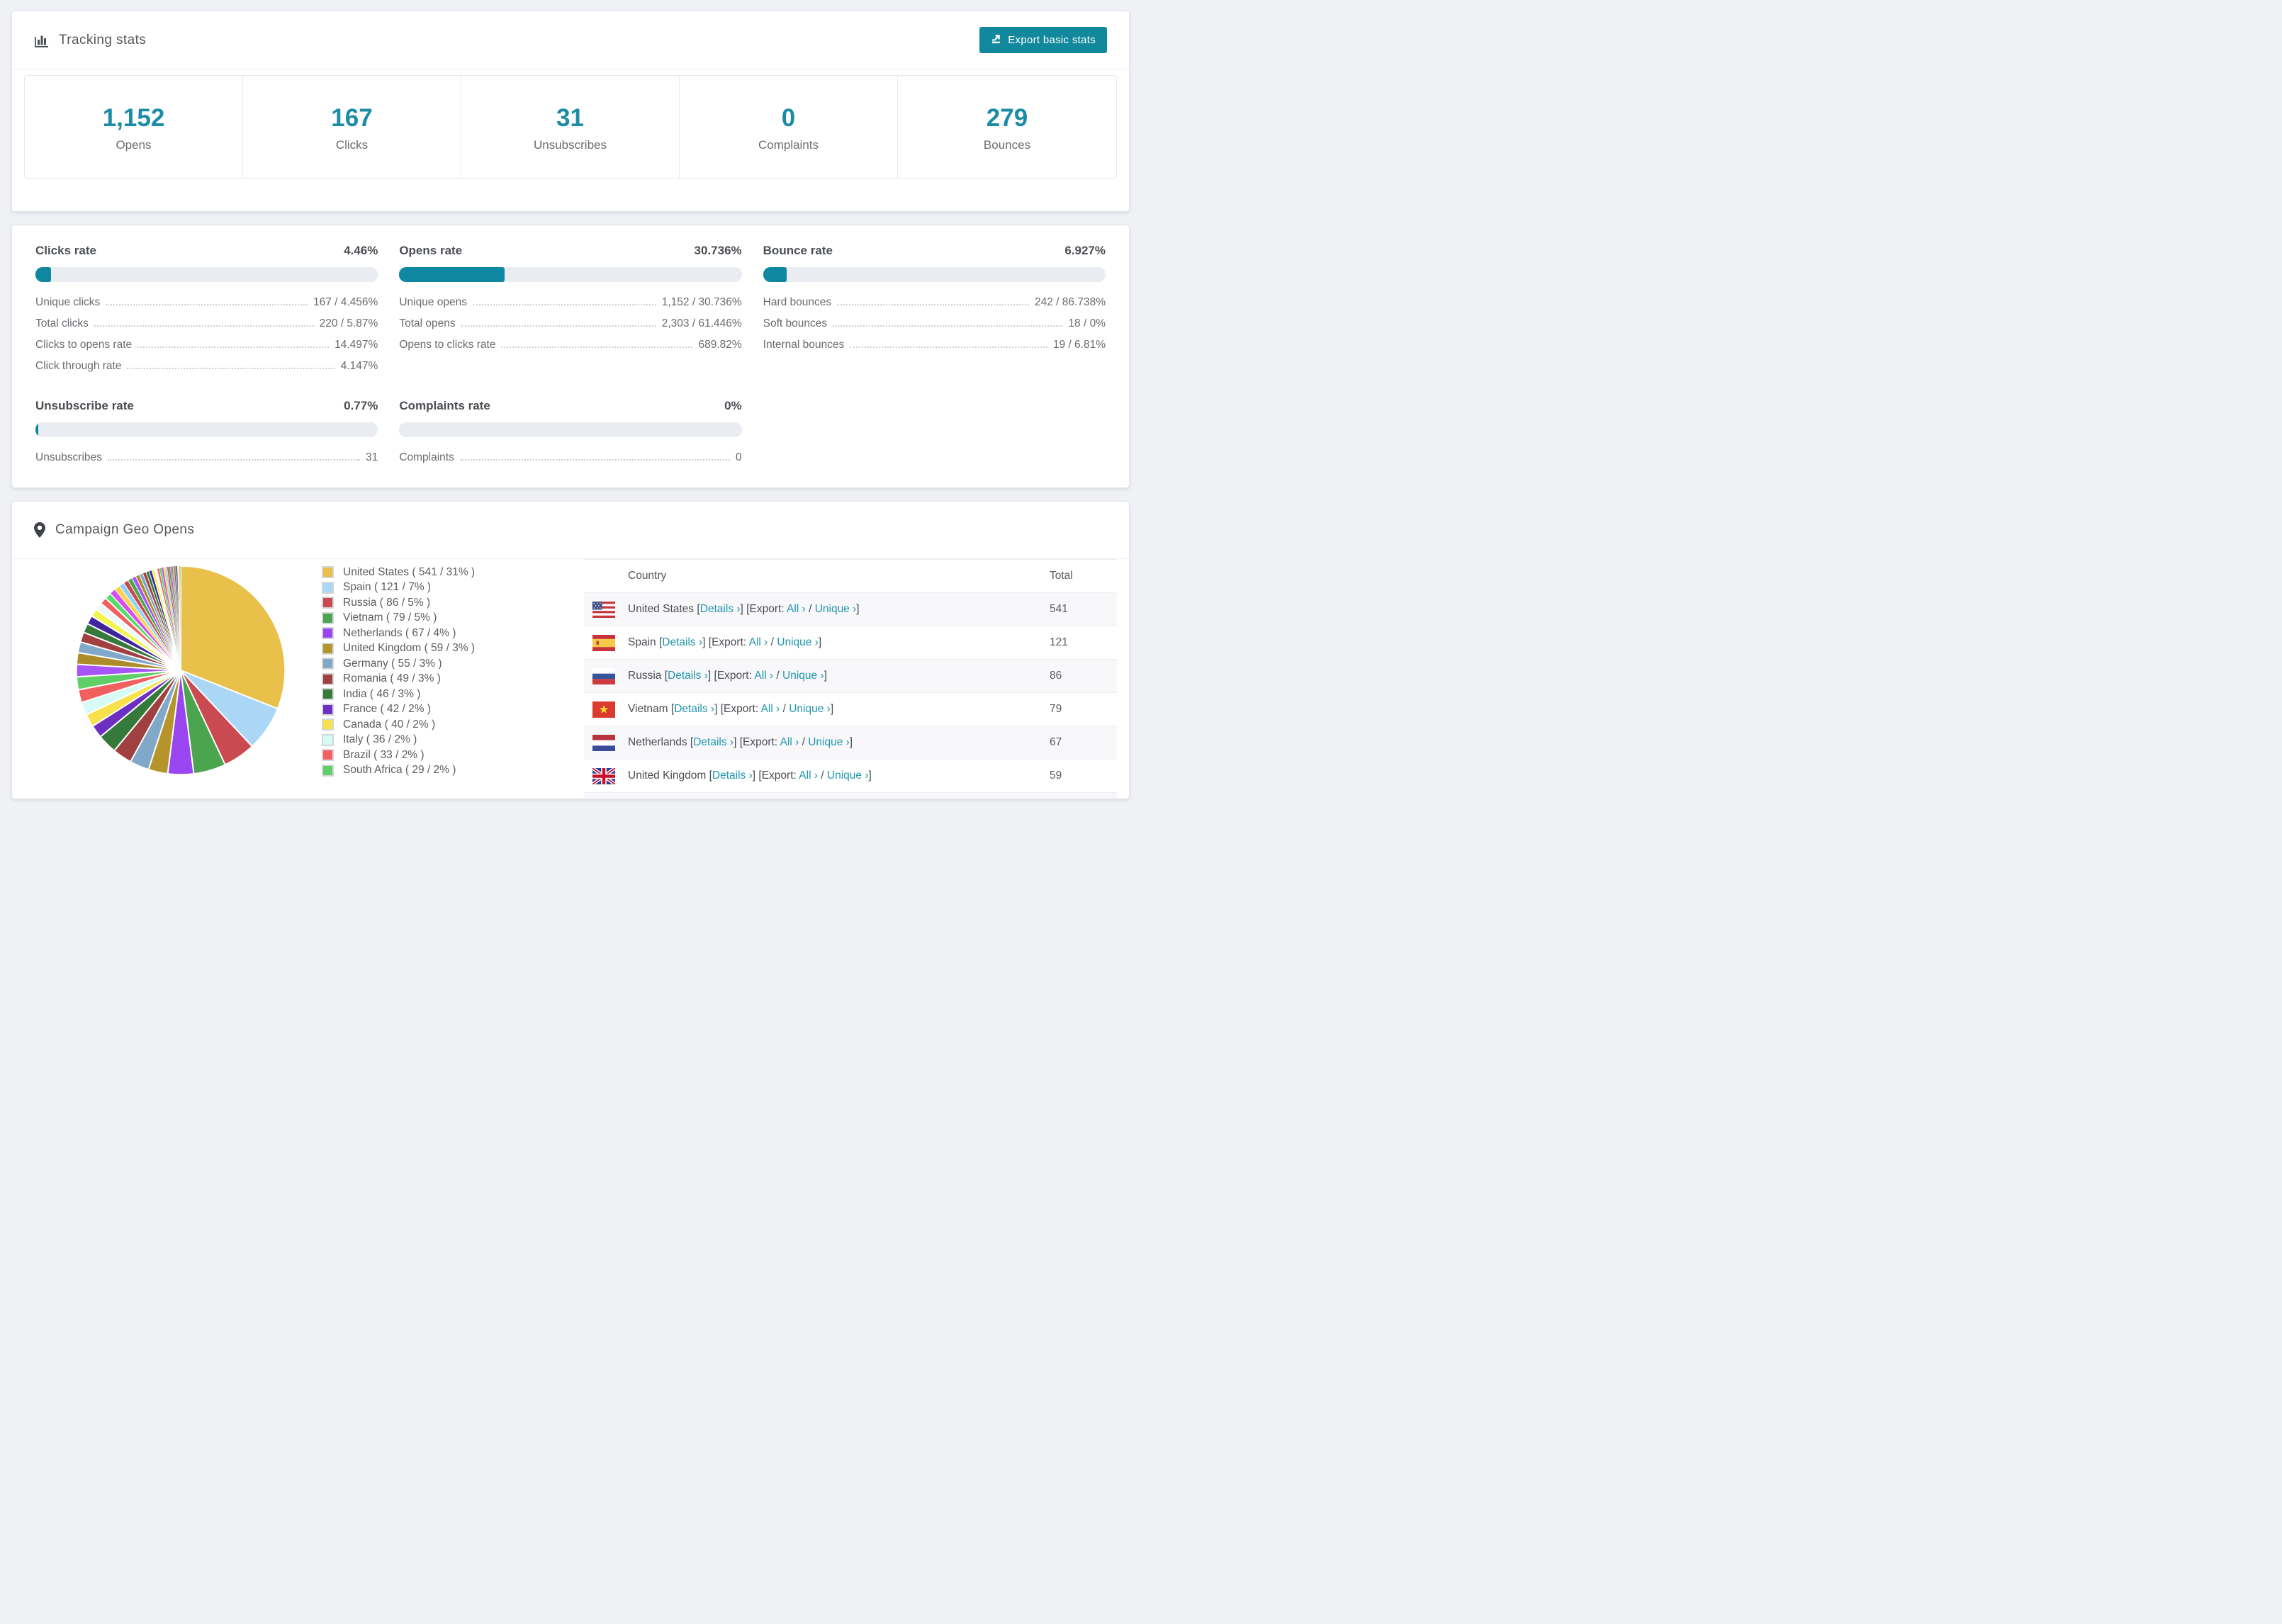 This screenshot has height=1624, width=2282. What do you see at coordinates (133, 118) in the screenshot?
I see `stat-value: 1,152` at bounding box center [133, 118].